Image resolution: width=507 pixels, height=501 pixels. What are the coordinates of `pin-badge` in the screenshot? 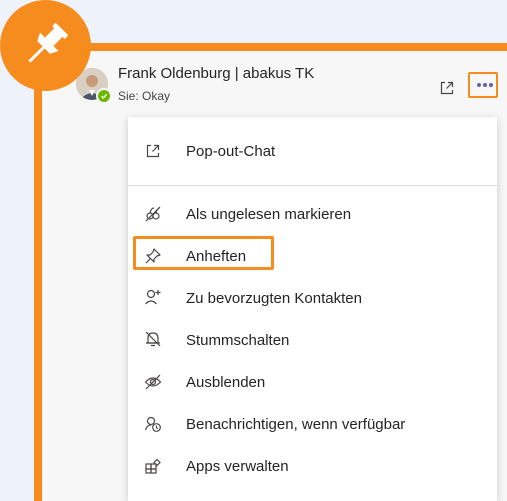 It's located at (45, 45).